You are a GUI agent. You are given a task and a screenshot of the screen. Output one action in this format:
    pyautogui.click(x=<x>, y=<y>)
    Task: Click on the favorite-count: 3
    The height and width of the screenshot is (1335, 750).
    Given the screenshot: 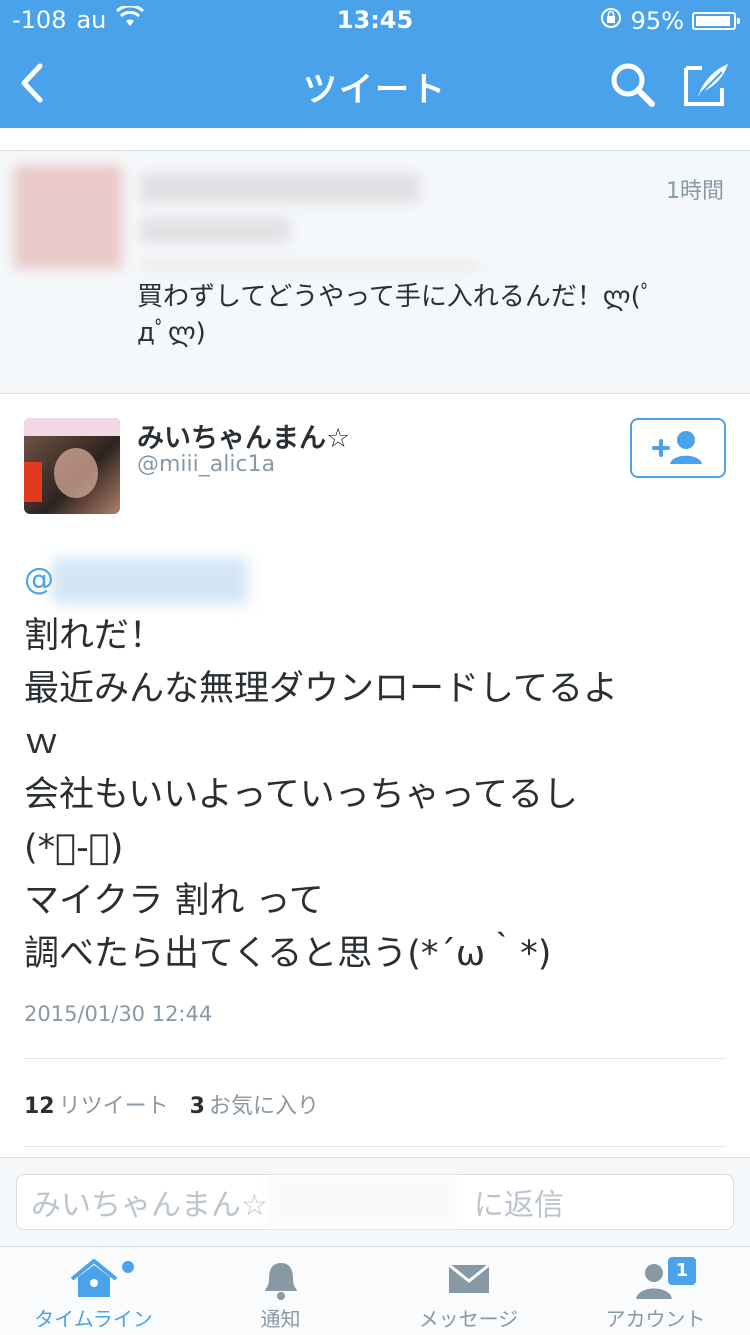 What is the action you would take?
    pyautogui.click(x=197, y=1106)
    